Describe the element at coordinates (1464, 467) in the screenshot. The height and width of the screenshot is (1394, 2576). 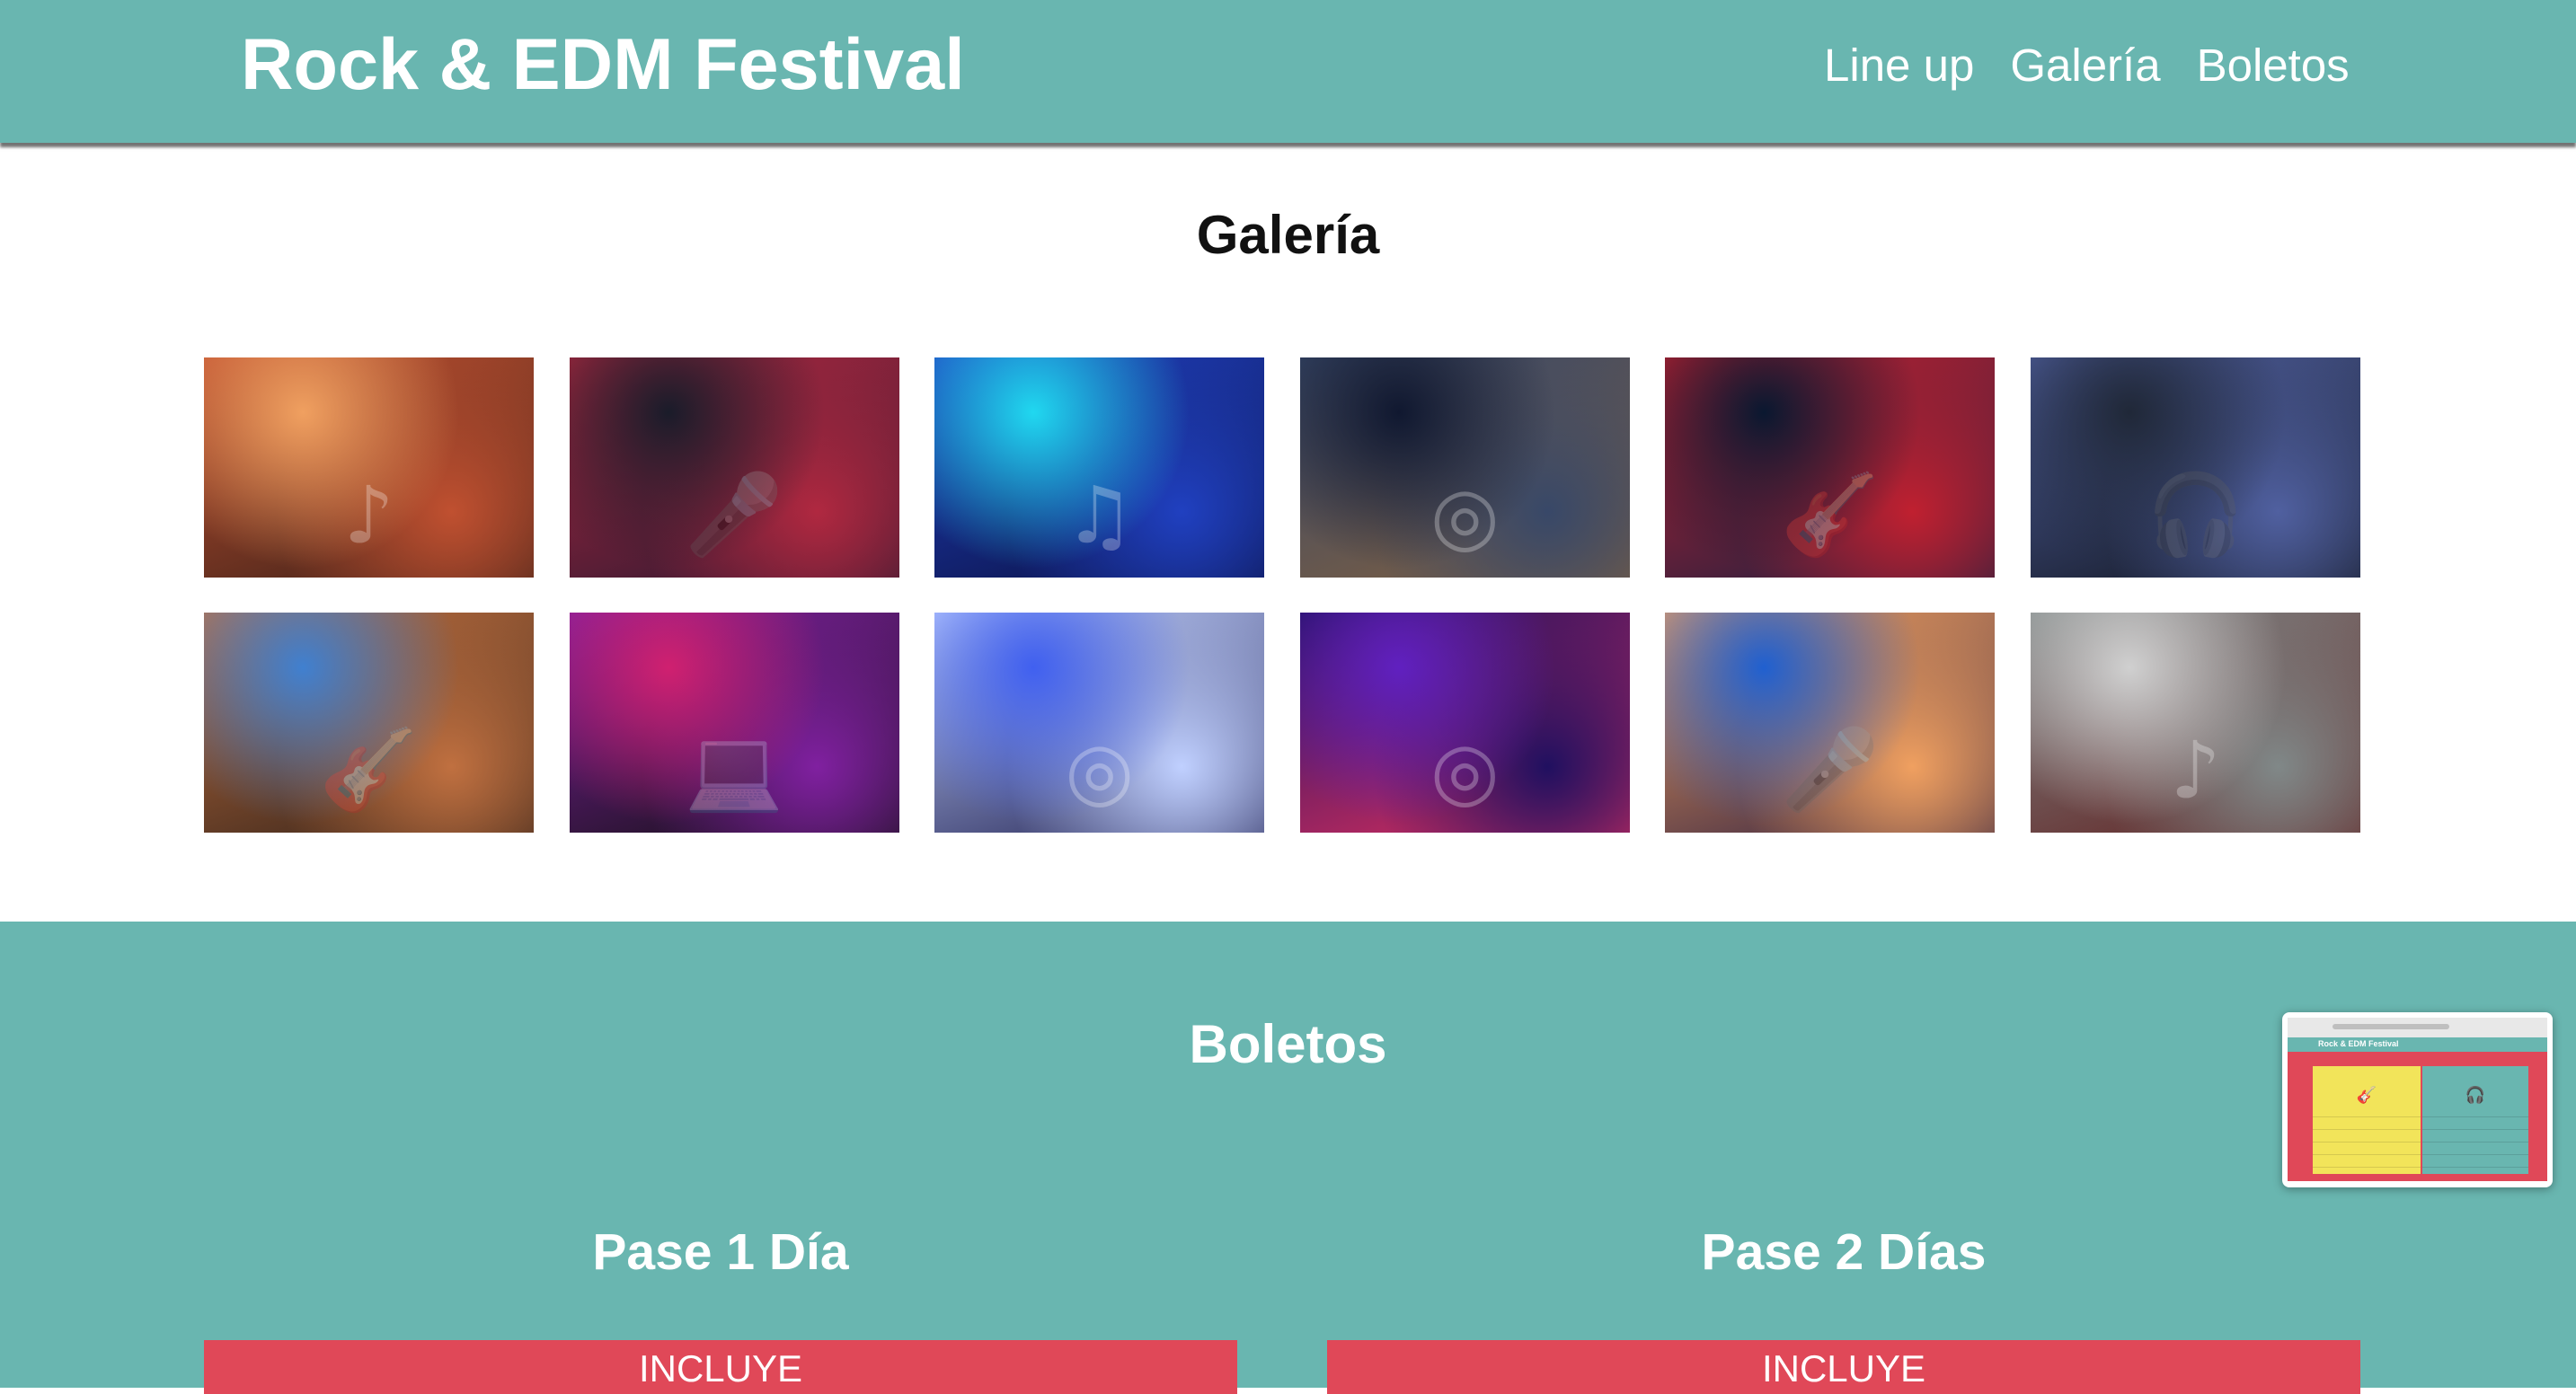
I see `gallery-image-dj-turntables: ◎` at that location.